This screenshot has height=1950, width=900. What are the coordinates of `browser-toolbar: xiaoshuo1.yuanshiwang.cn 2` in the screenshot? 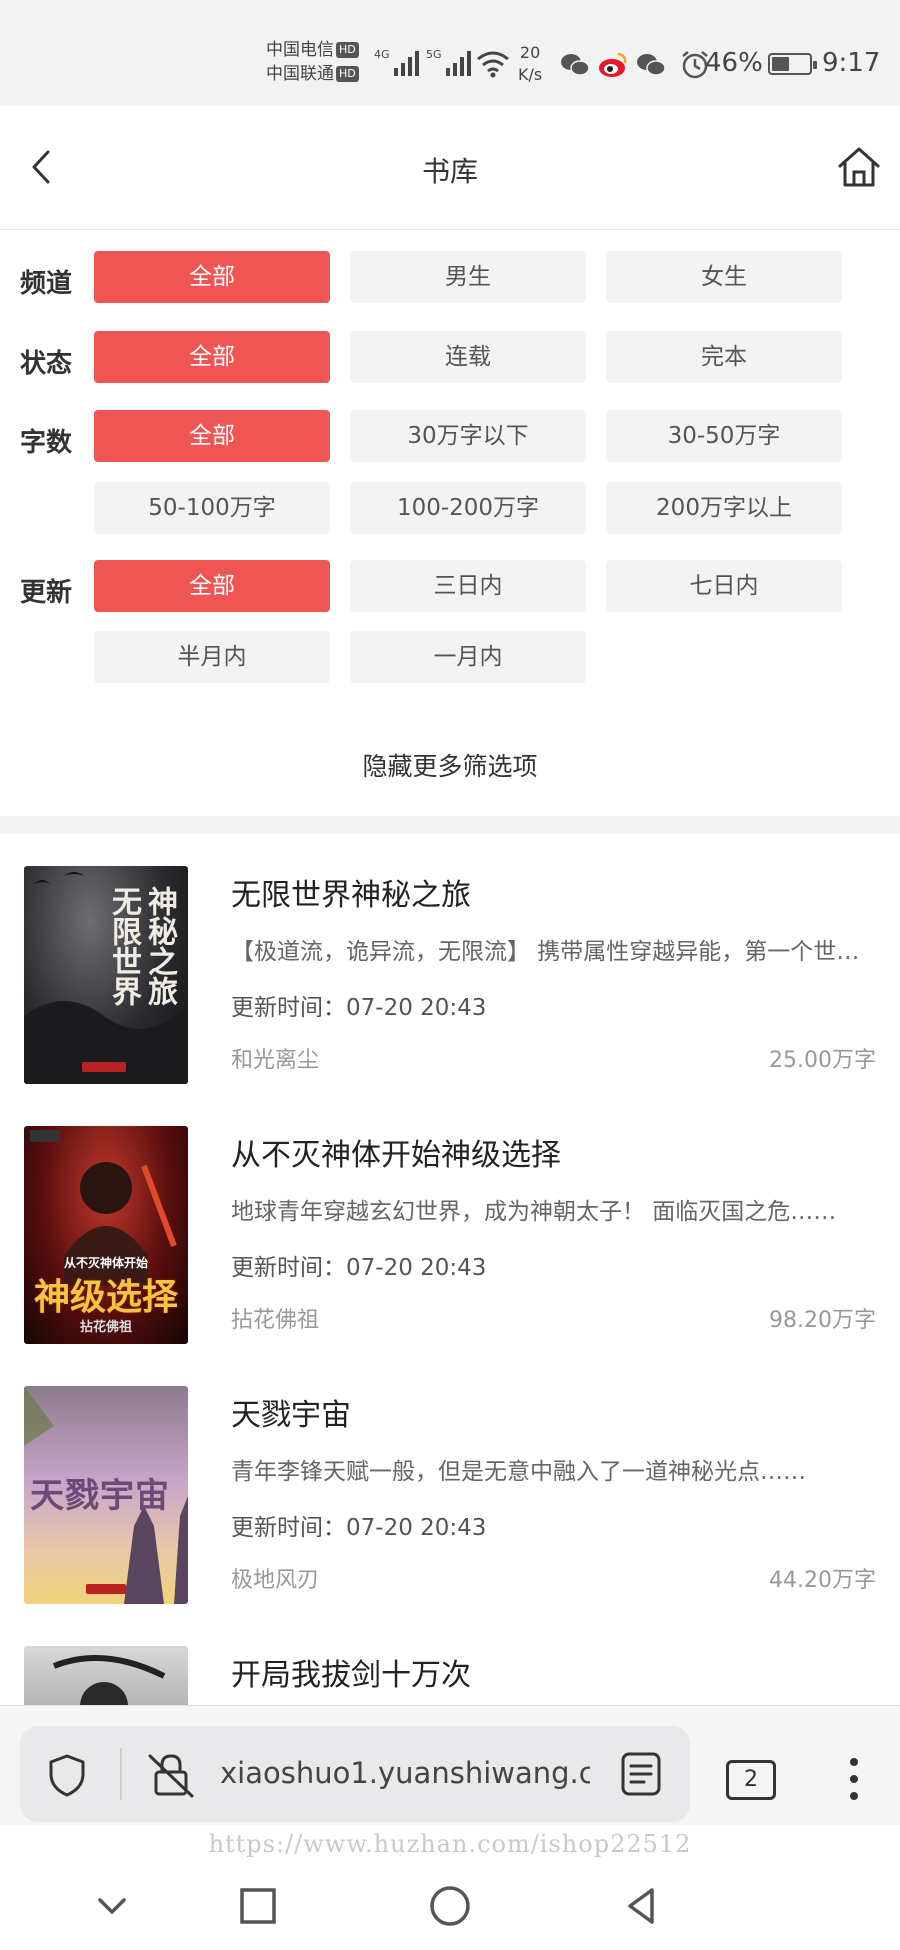 It's located at (450, 1765).